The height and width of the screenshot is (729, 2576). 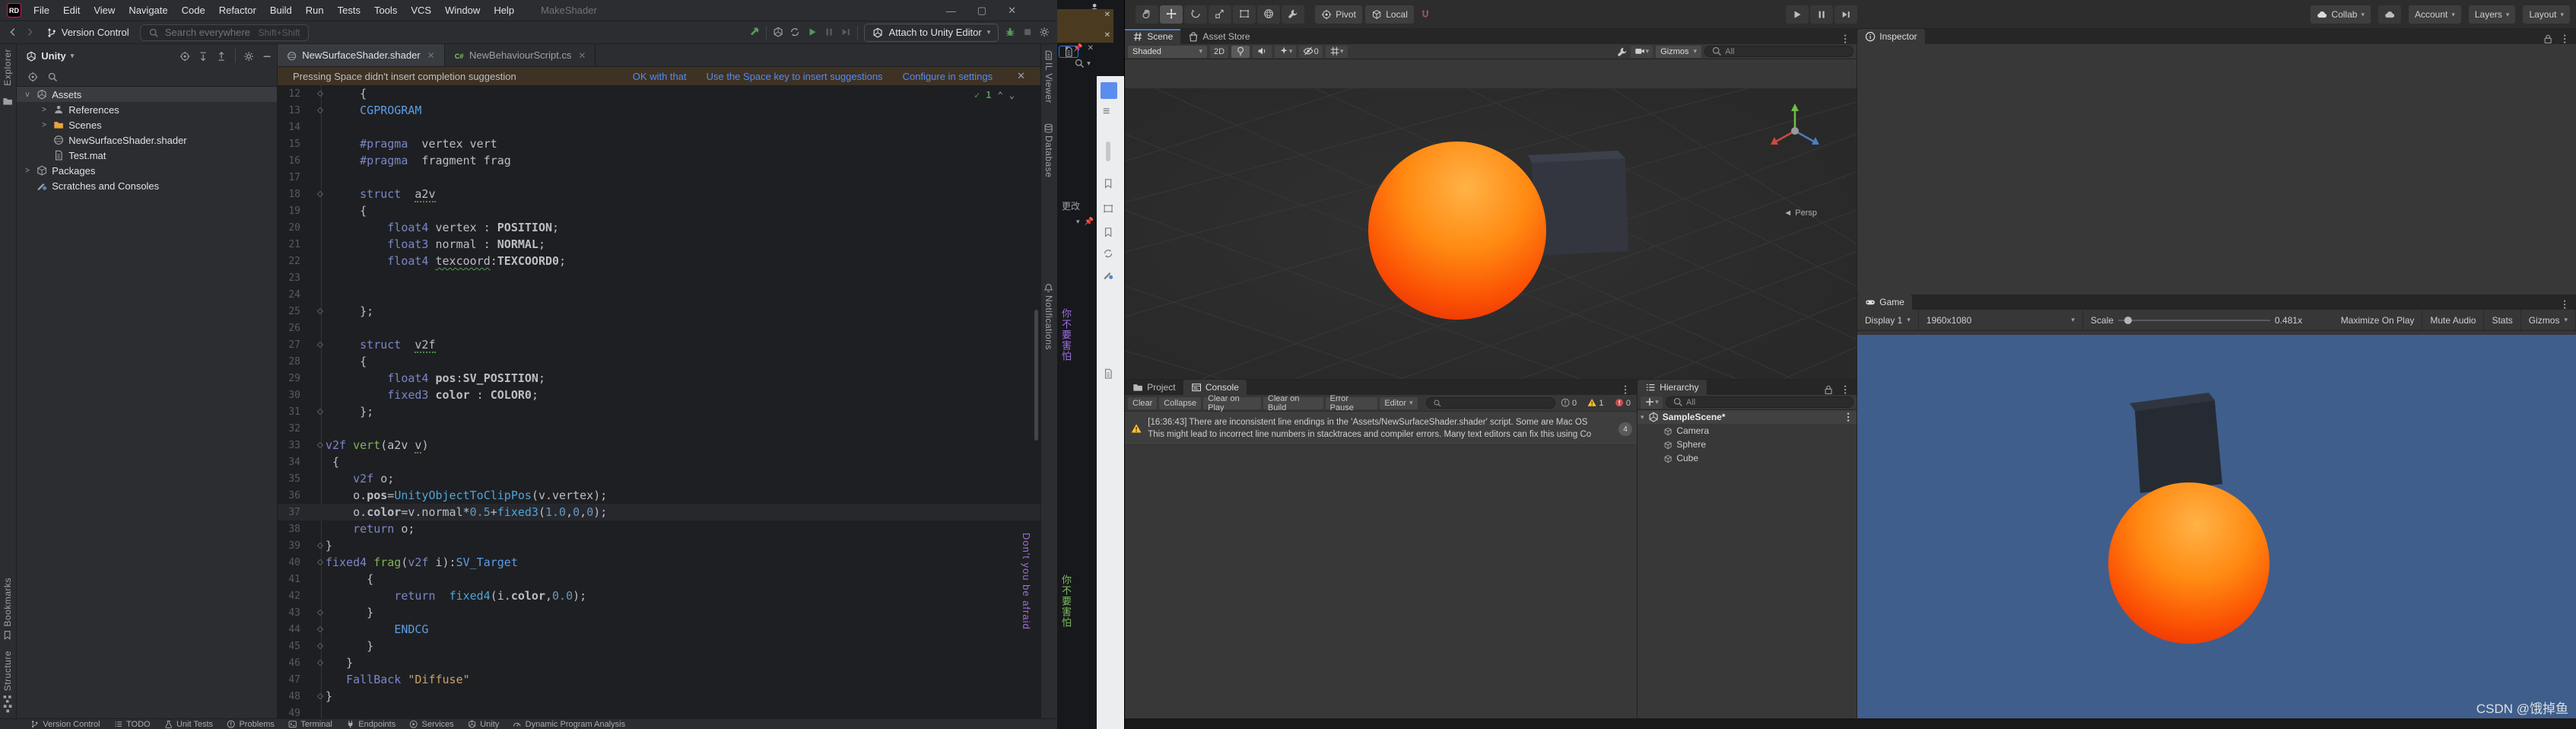 What do you see at coordinates (2564, 304) in the screenshot?
I see `game-menu-dots-icon` at bounding box center [2564, 304].